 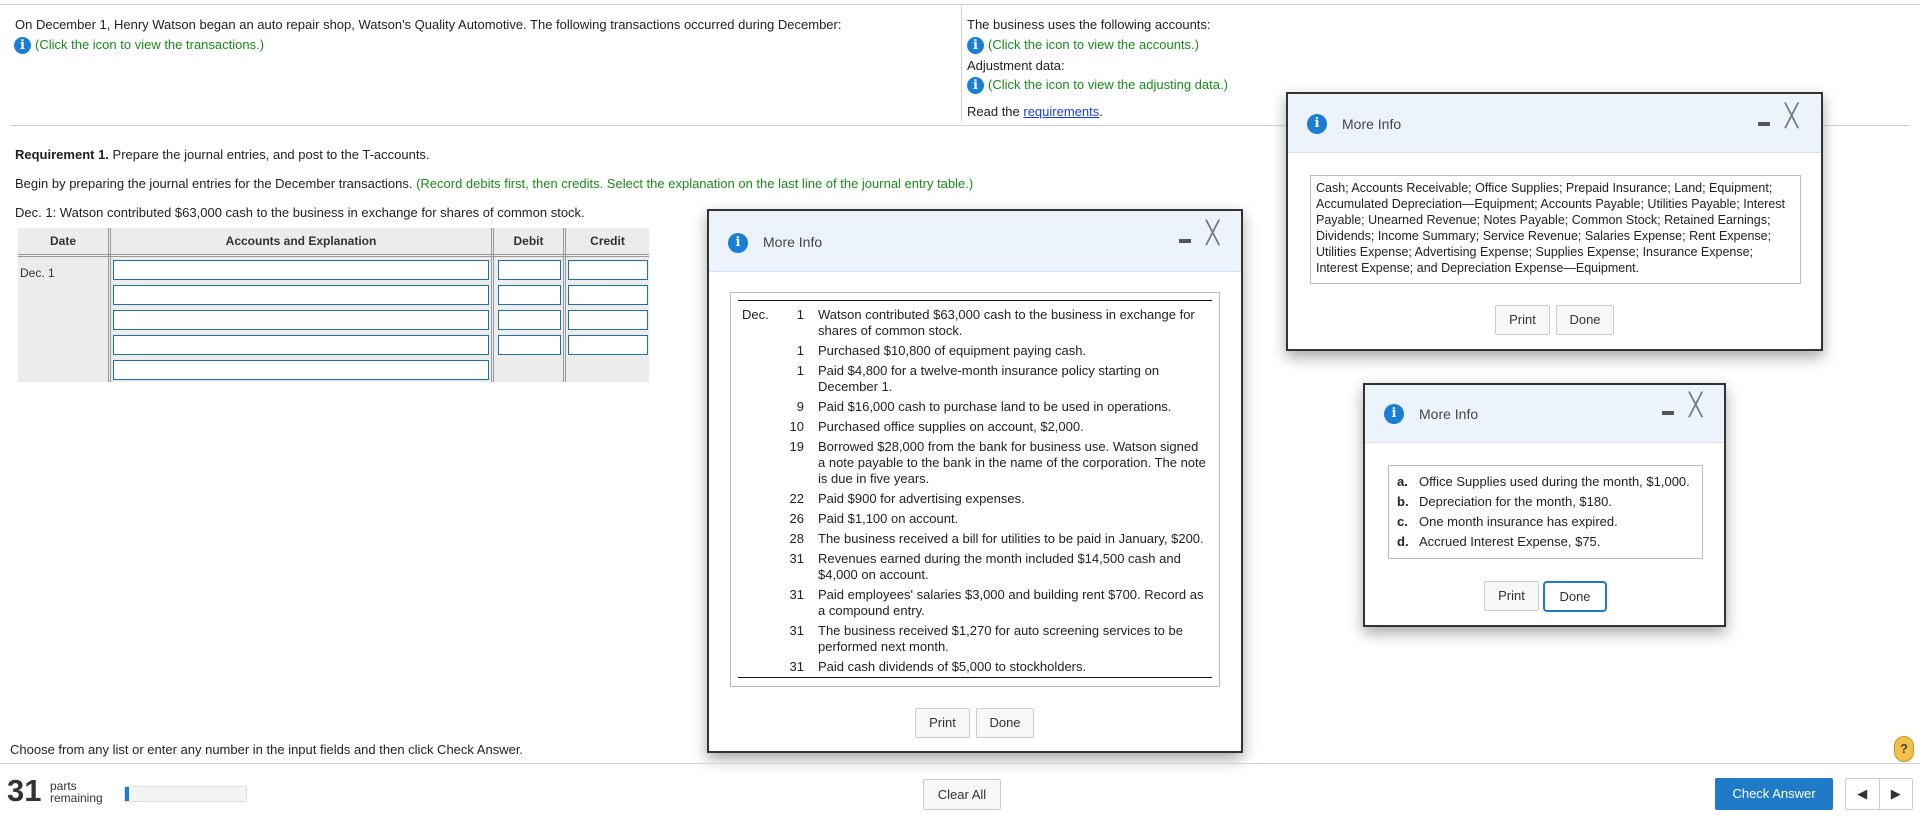 What do you see at coordinates (1016, 65) in the screenshot?
I see `adjustment-label: Adjustment data:` at bounding box center [1016, 65].